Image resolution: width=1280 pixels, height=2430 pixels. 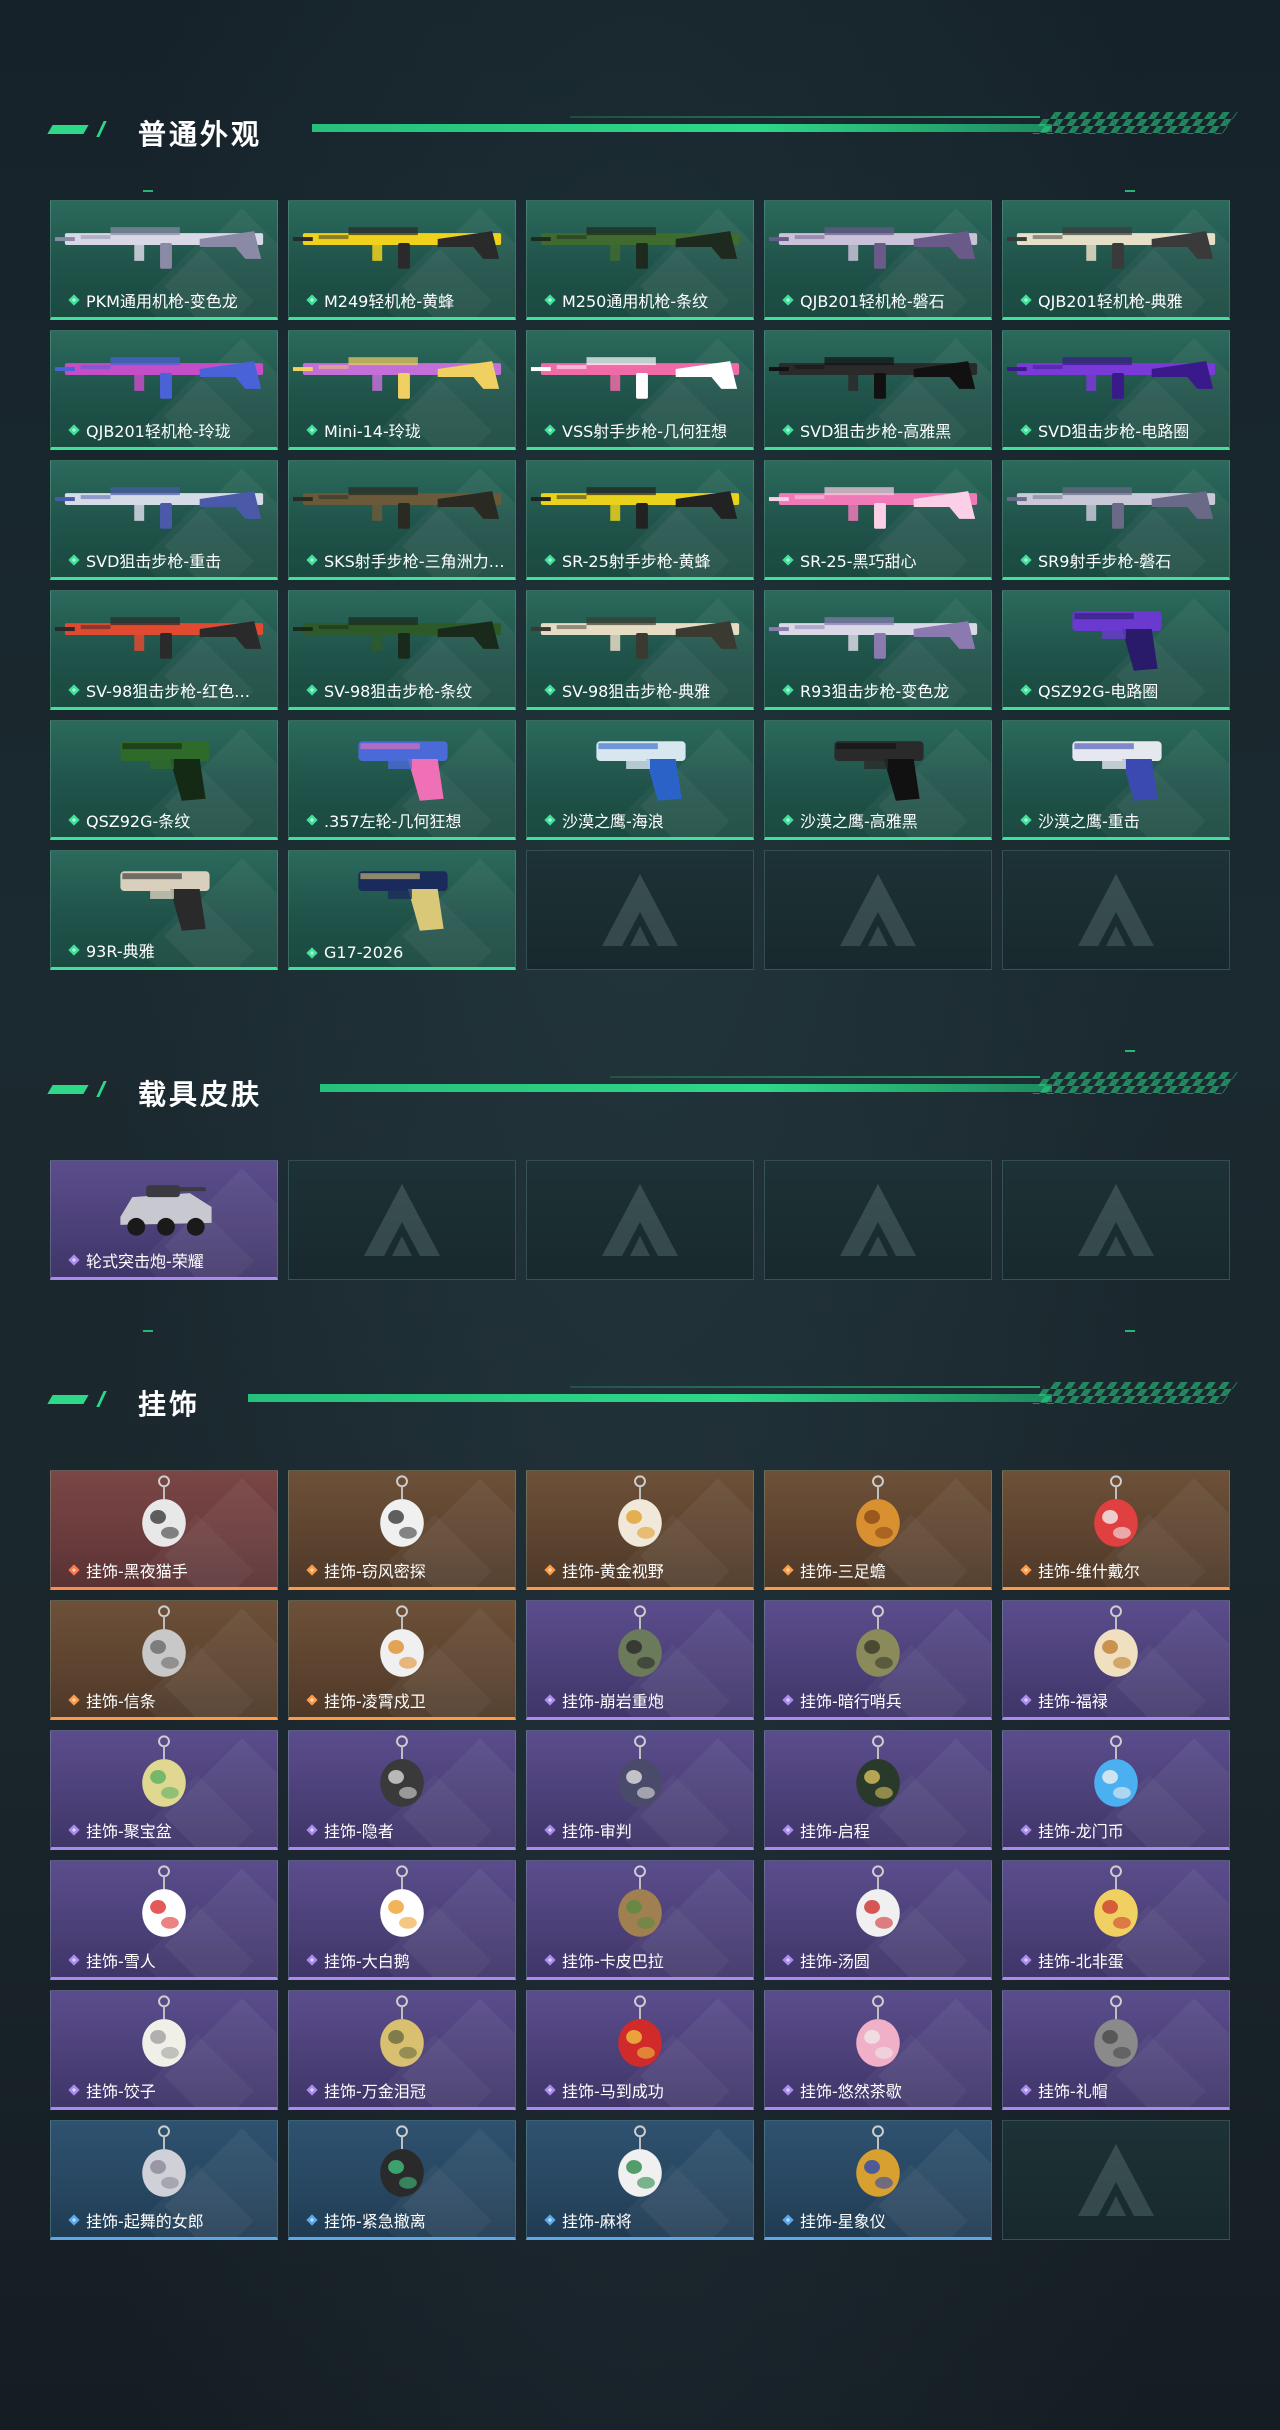 What do you see at coordinates (101, 129) in the screenshot?
I see `header-accent-tick` at bounding box center [101, 129].